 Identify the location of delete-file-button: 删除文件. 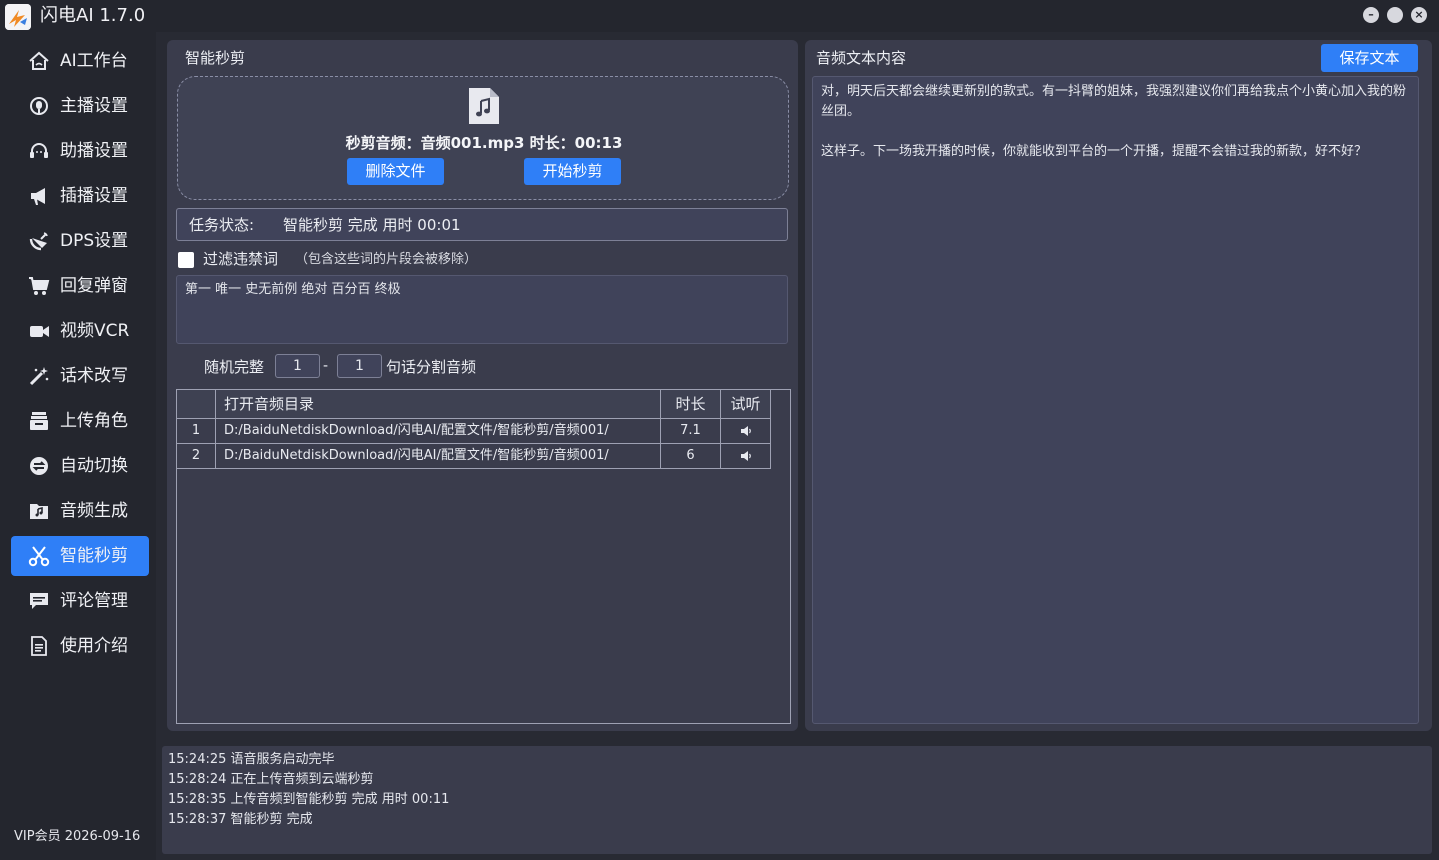
(395, 171).